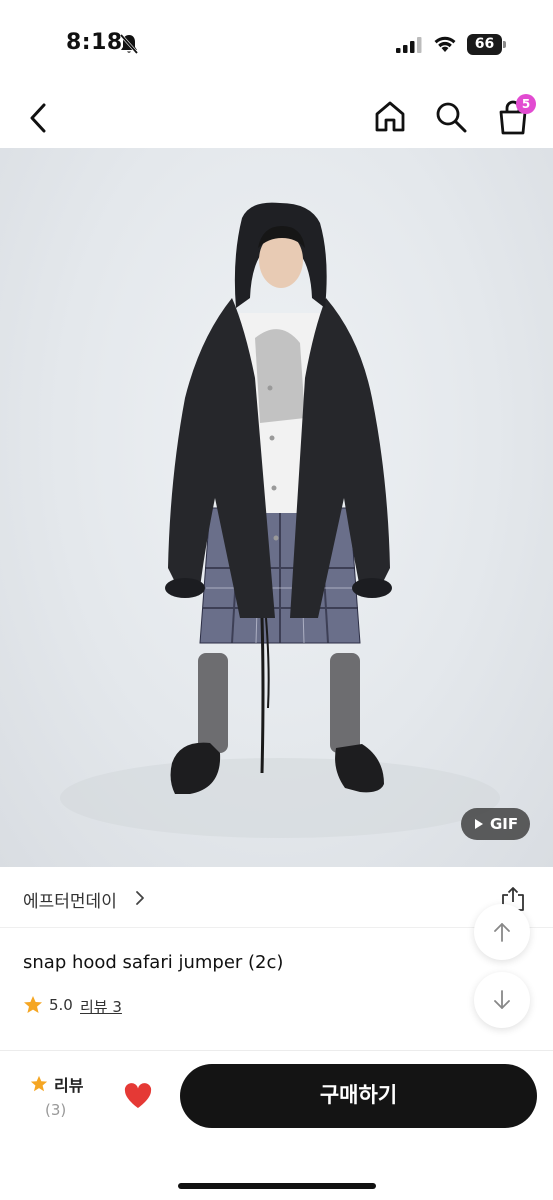 The height and width of the screenshot is (1200, 553). Describe the element at coordinates (153, 962) in the screenshot. I see `product-title: snap hood safari jumper (2c)` at that location.